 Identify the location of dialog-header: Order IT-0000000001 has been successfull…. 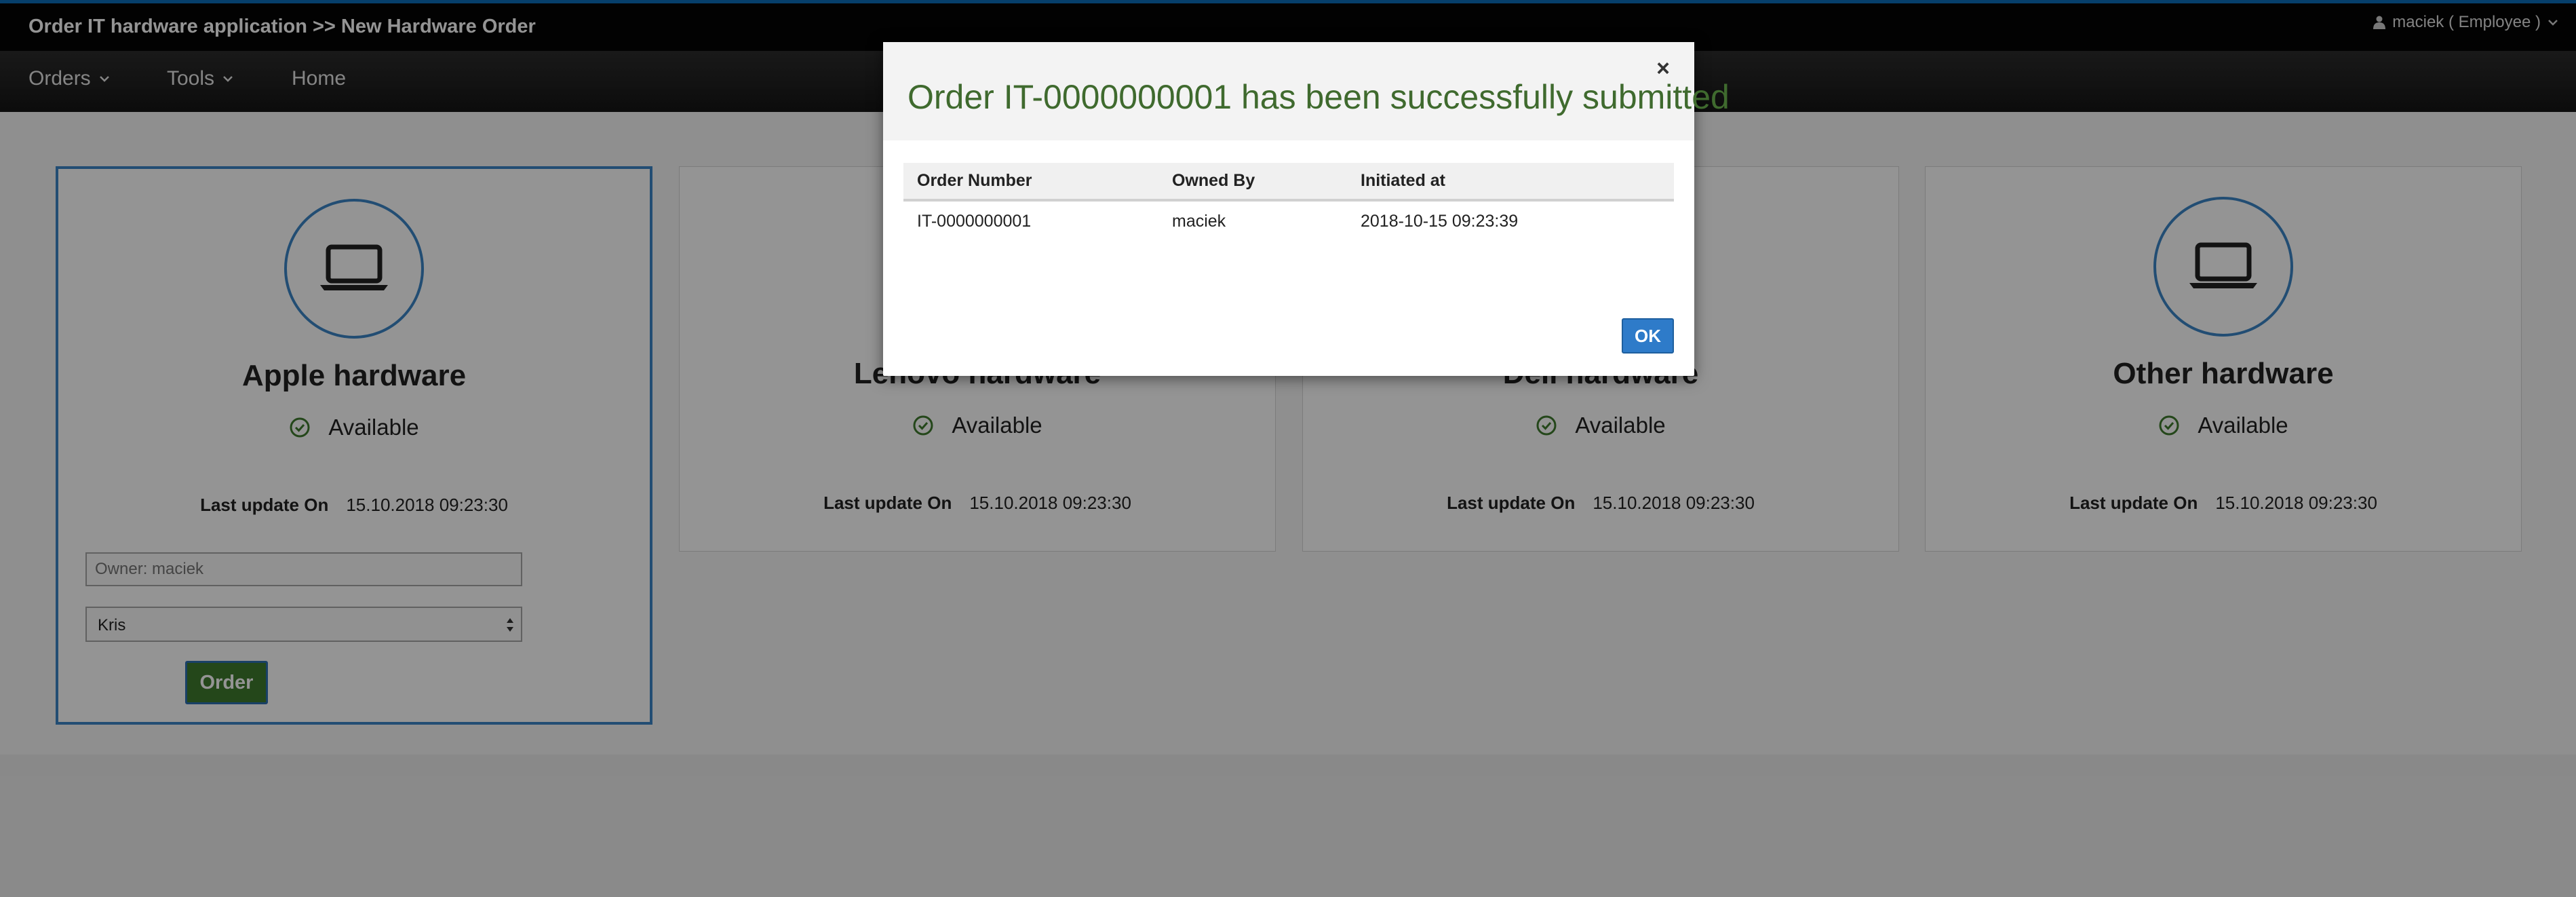
(1306, 91).